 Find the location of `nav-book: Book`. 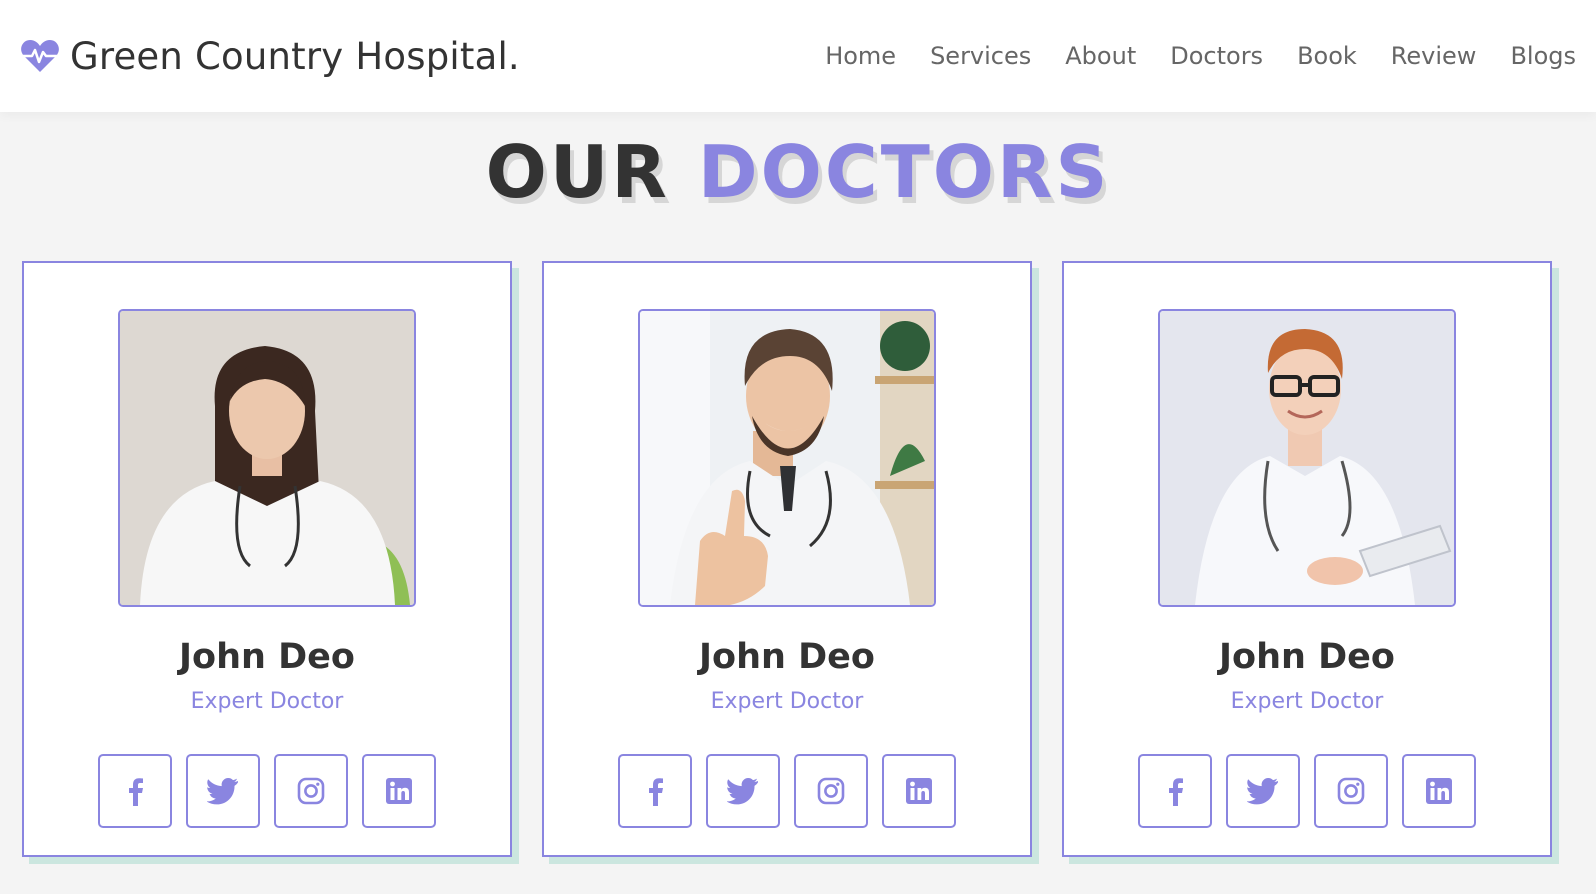

nav-book: Book is located at coordinates (1327, 56).